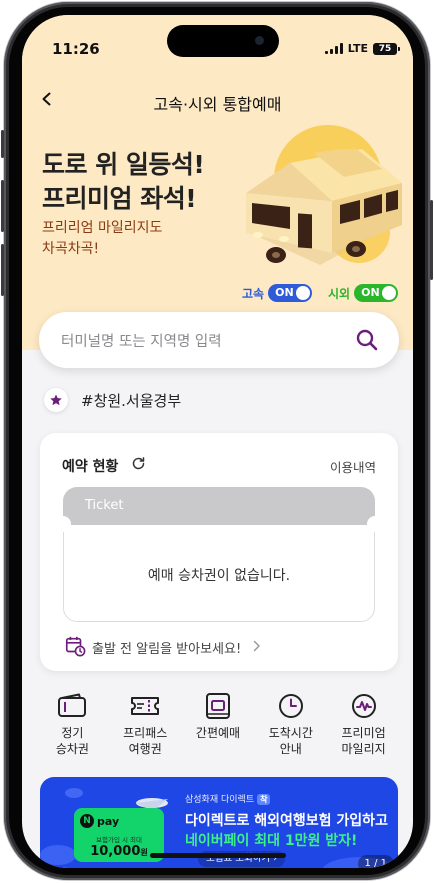 The image size is (434, 883). What do you see at coordinates (364, 706) in the screenshot?
I see `mileage-icon` at bounding box center [364, 706].